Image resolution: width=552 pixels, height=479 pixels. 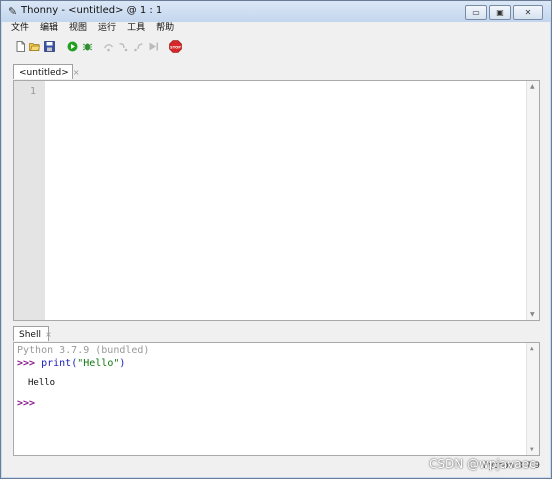 What do you see at coordinates (33, 91) in the screenshot?
I see `line-number: 1` at bounding box center [33, 91].